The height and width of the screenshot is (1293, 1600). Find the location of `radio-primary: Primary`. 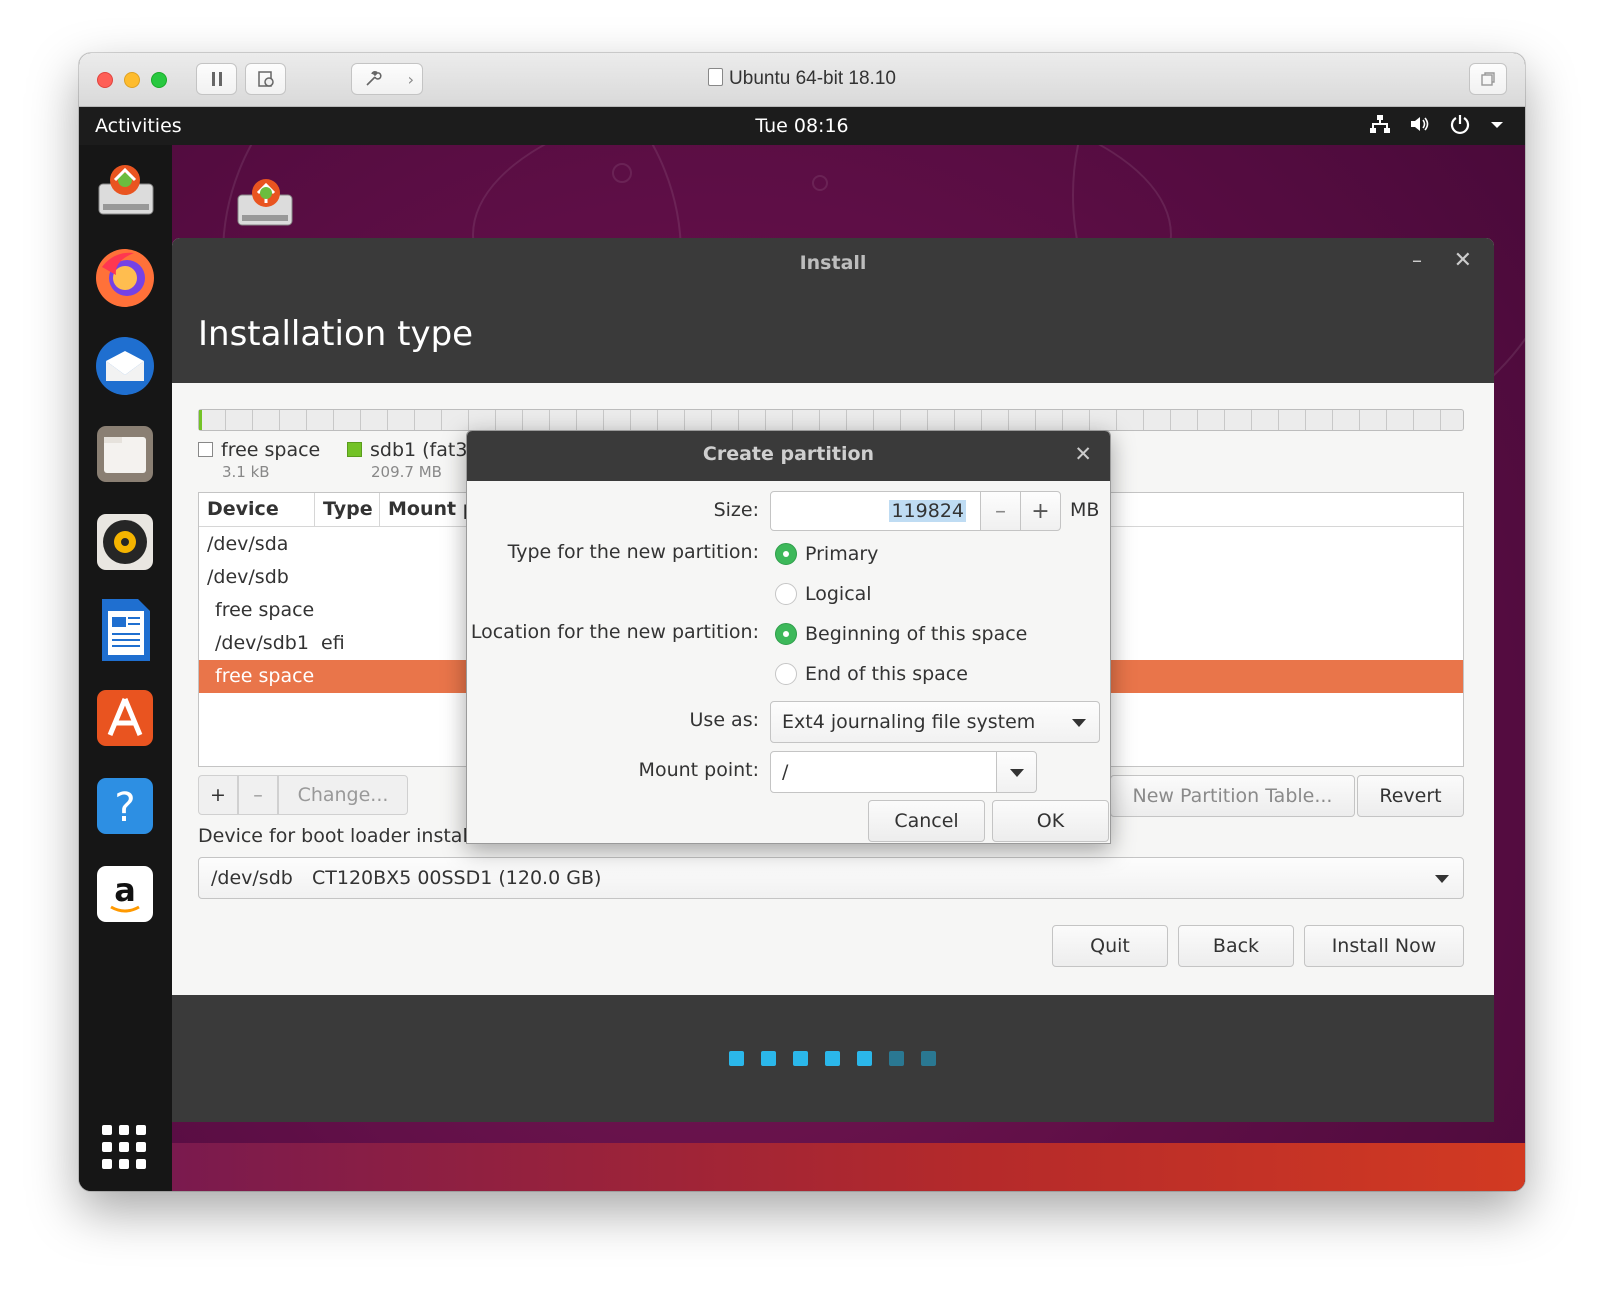

radio-primary: Primary is located at coordinates (826, 554).